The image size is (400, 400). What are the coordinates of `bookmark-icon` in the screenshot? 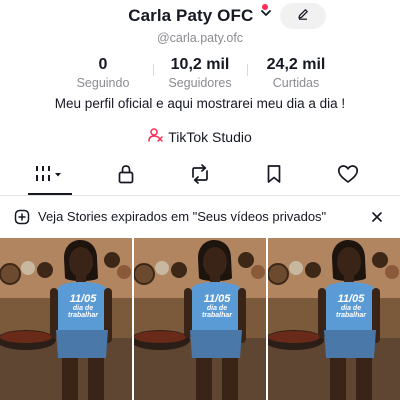 It's located at (274, 176).